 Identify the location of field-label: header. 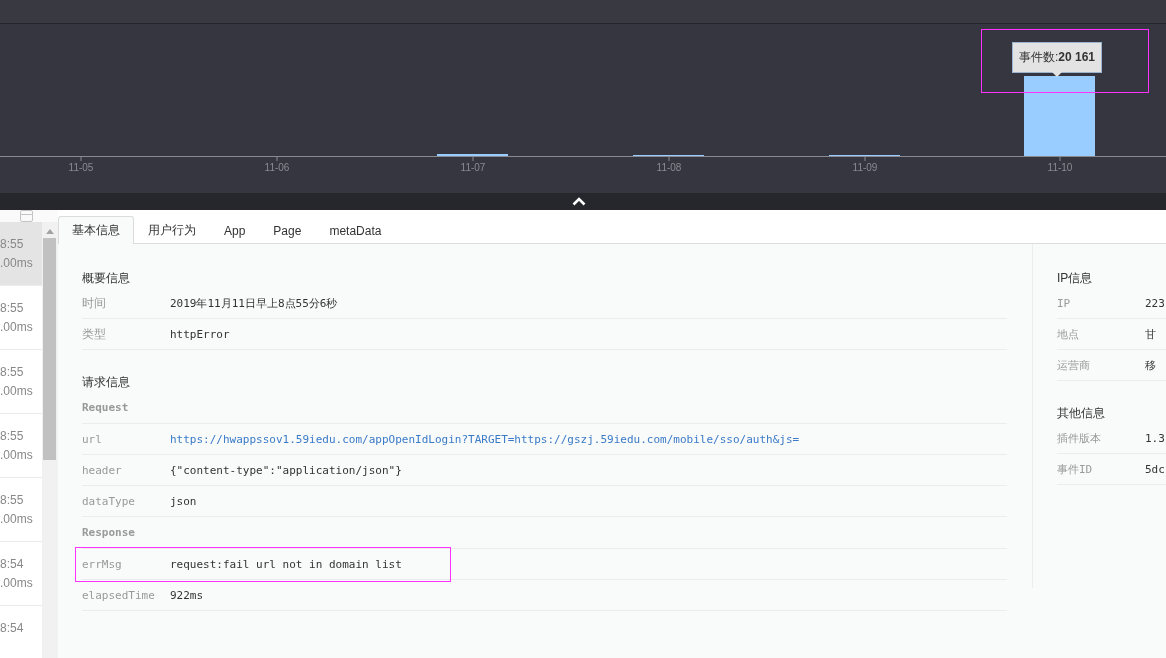
(102, 470).